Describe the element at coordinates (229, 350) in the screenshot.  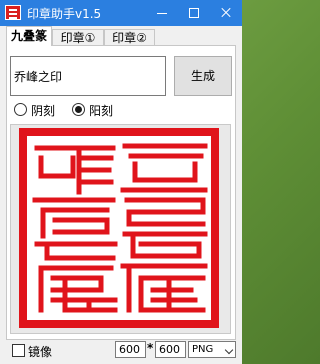
I see `chevron-down-icon` at that location.